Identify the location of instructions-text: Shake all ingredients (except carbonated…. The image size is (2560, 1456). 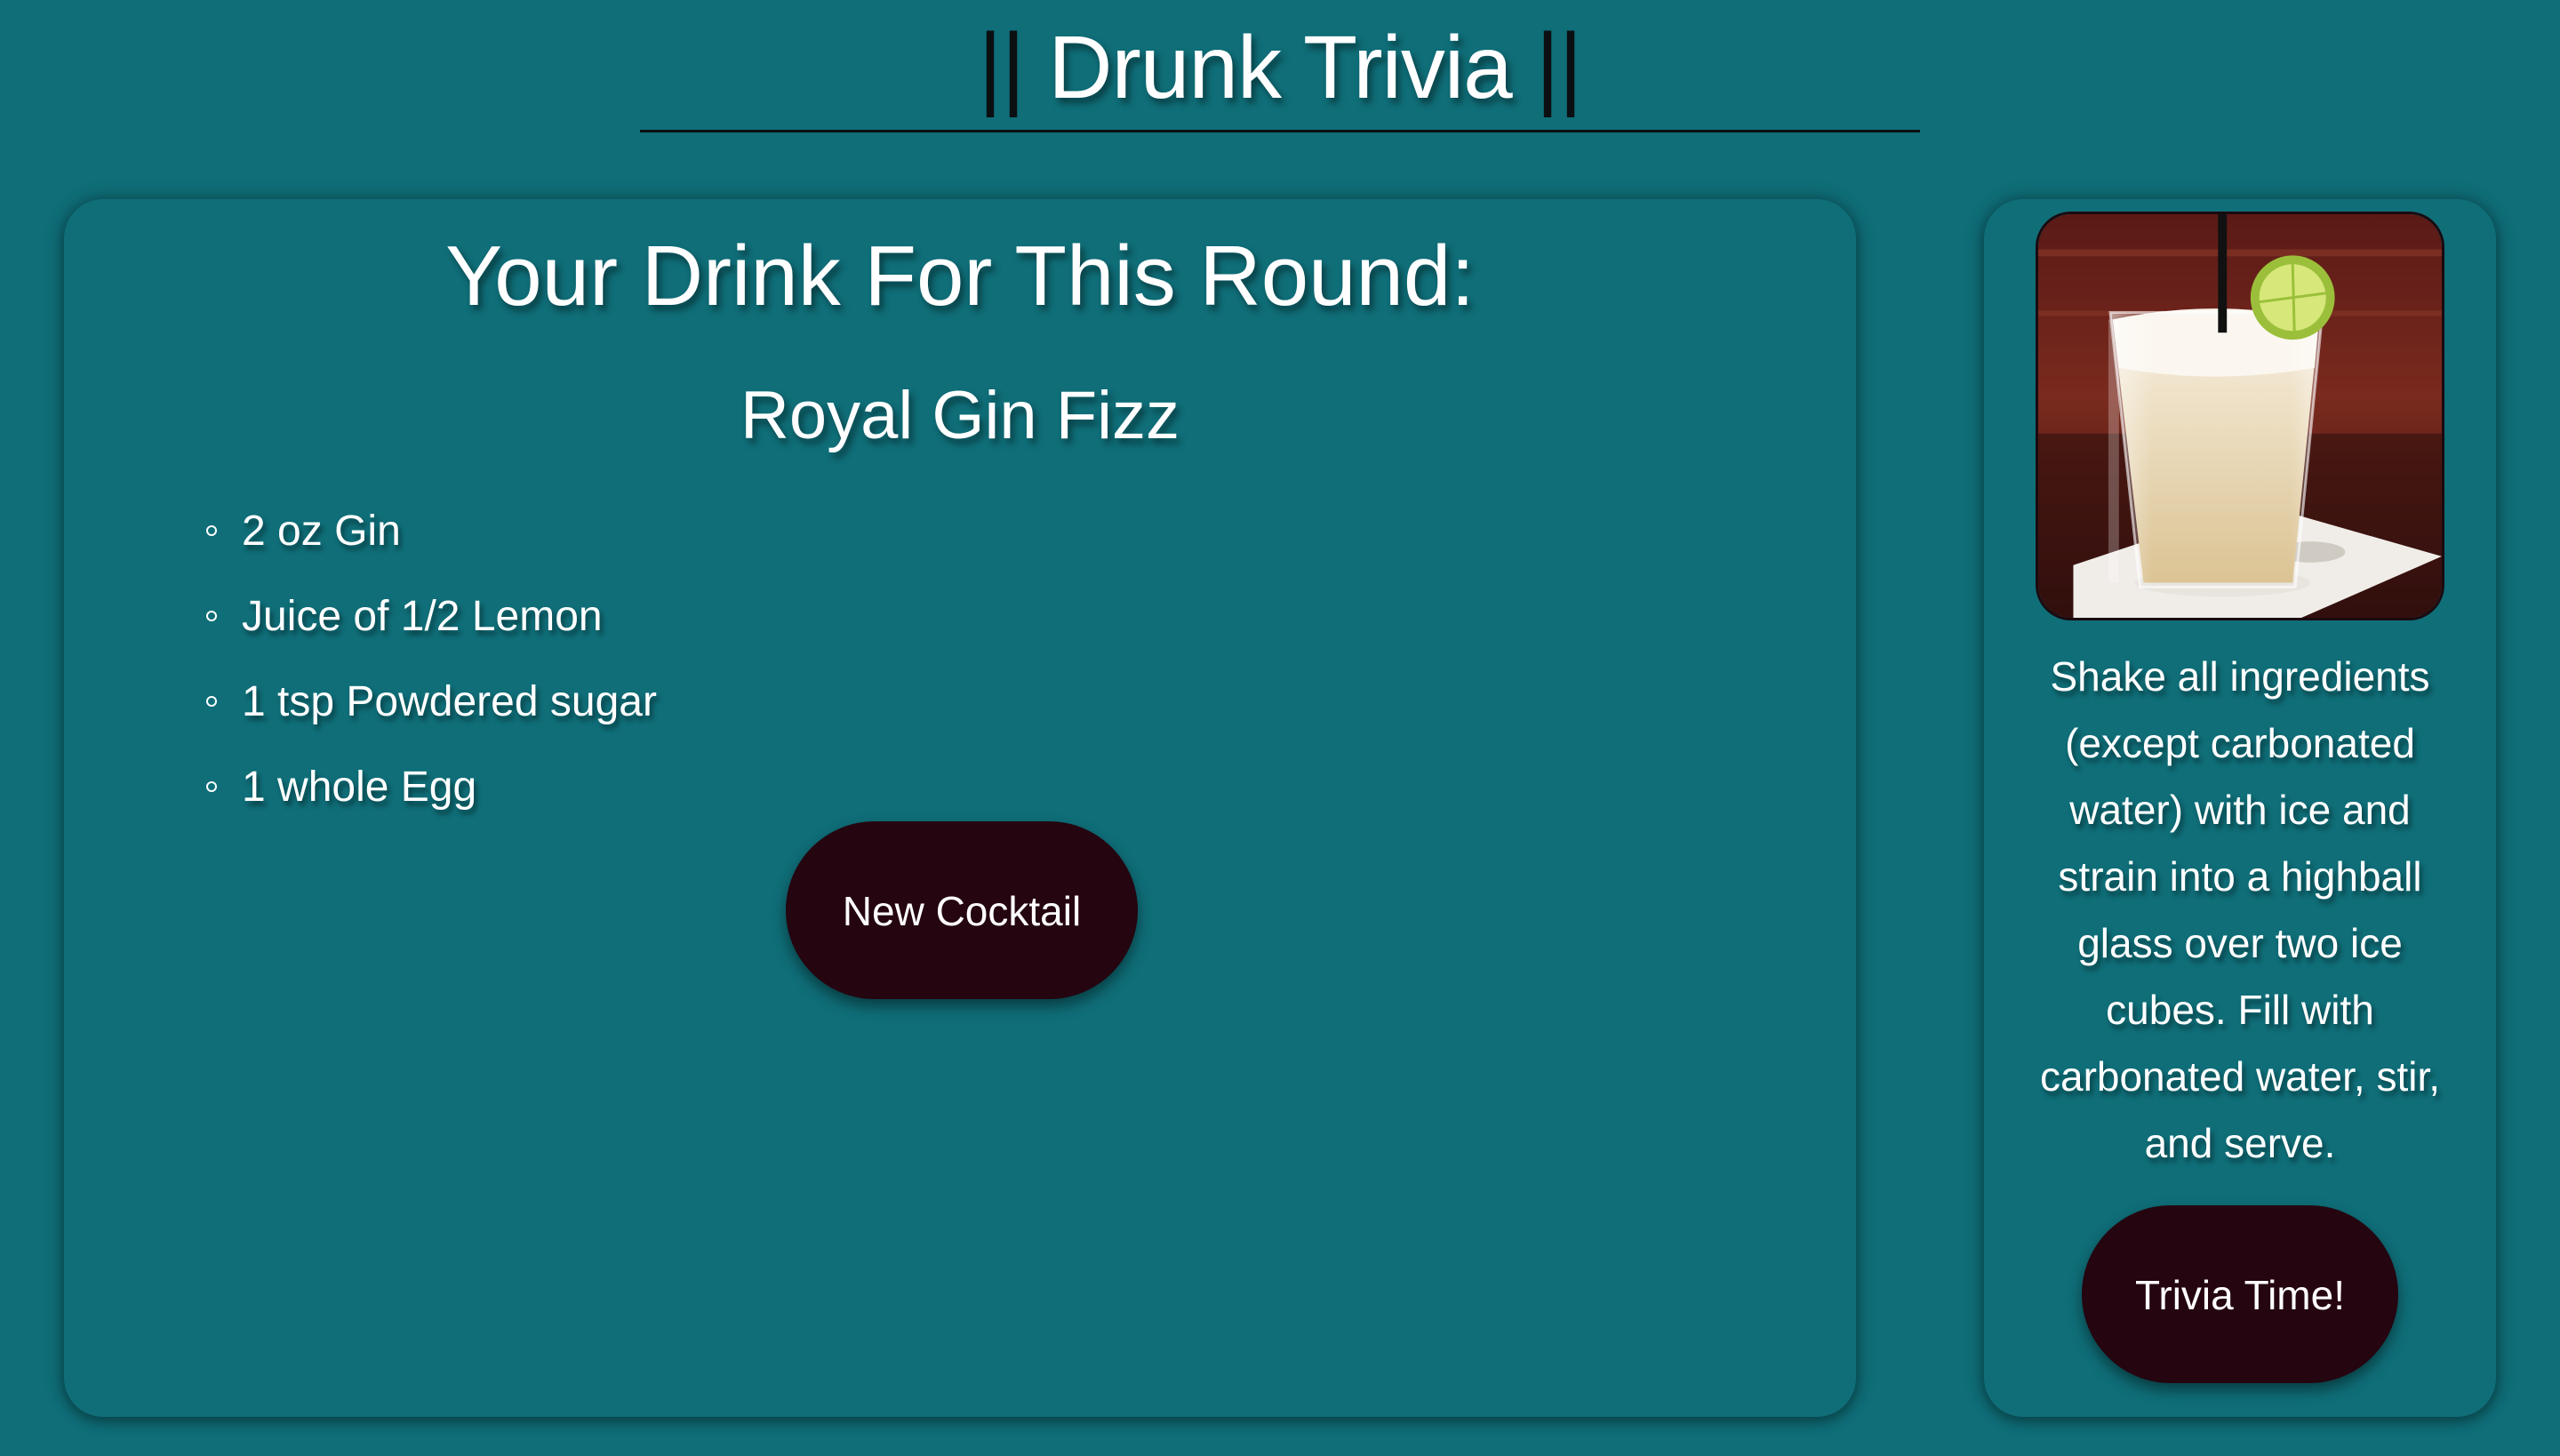
(2240, 909).